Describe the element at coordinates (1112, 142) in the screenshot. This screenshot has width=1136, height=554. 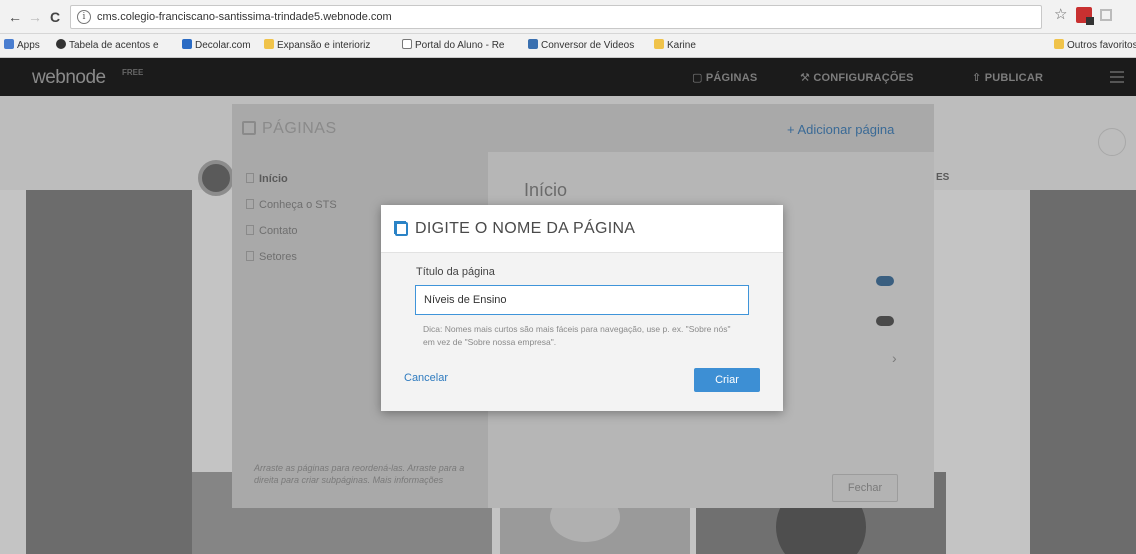
I see `settings-circle-icon` at that location.